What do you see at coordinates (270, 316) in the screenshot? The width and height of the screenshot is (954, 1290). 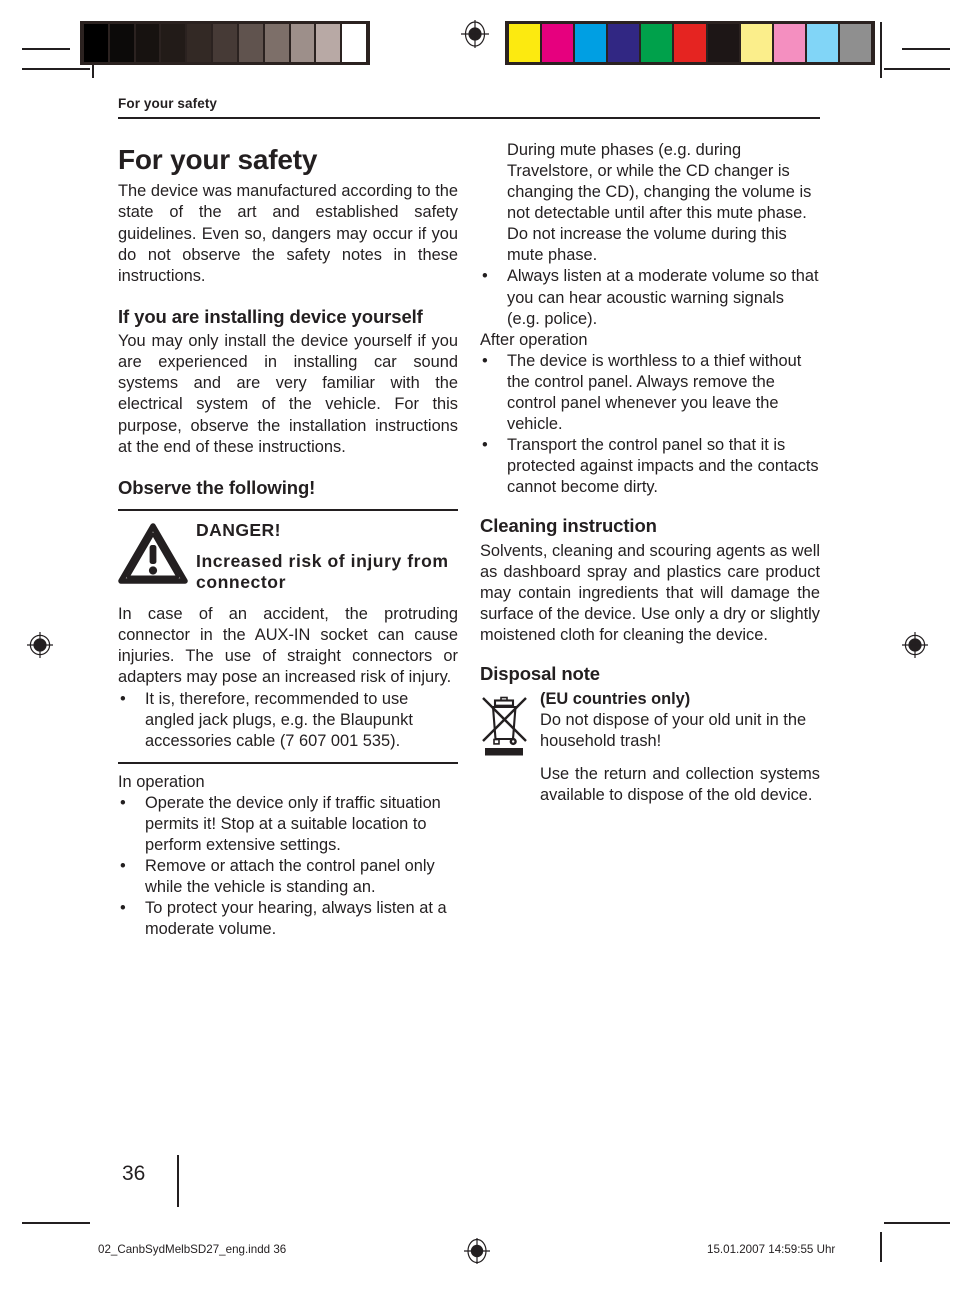 I see `heading-installing-device: If you are installing device yourself` at bounding box center [270, 316].